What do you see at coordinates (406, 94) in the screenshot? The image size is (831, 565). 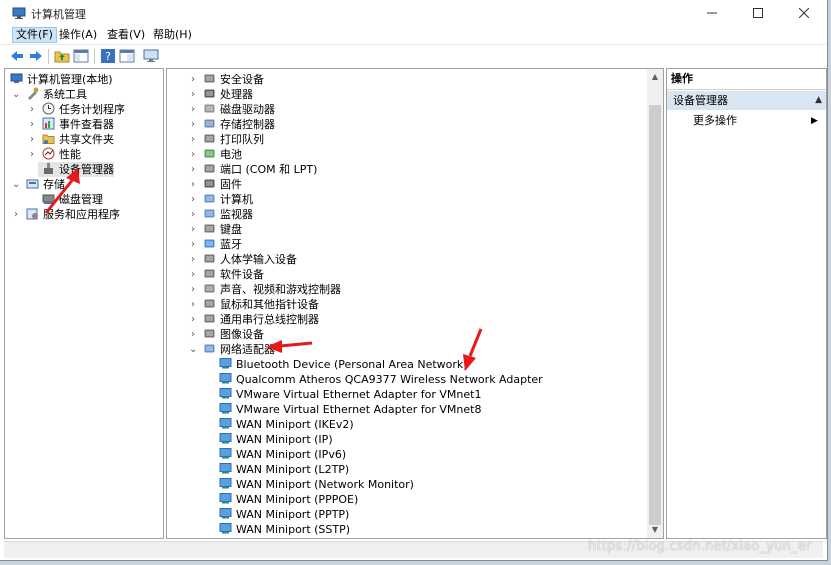 I see `device-category-1: › 处理器` at bounding box center [406, 94].